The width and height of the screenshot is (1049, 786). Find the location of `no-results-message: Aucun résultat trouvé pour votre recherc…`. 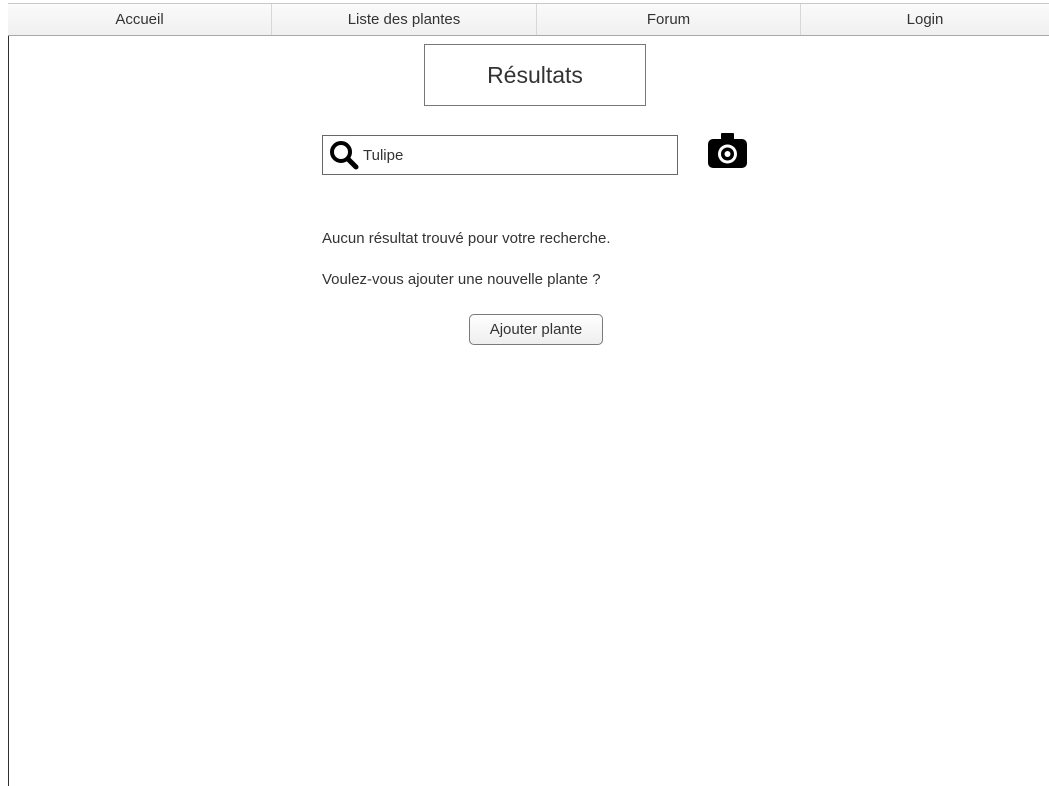

no-results-message: Aucun résultat trouvé pour votre recherc… is located at coordinates (466, 238).